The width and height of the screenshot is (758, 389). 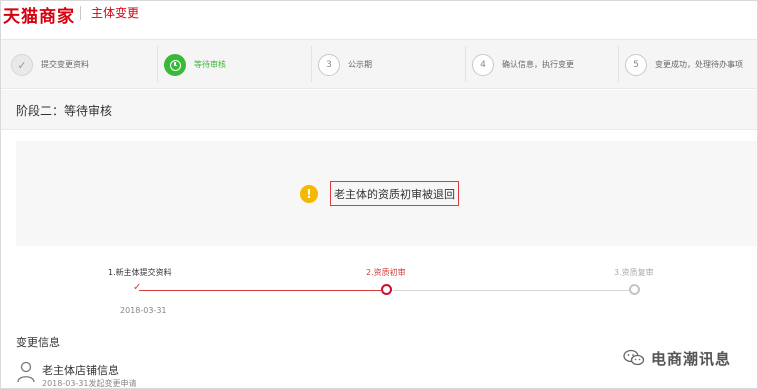 I want to click on timeline-label-second-review: 3.资质复审, so click(x=634, y=272).